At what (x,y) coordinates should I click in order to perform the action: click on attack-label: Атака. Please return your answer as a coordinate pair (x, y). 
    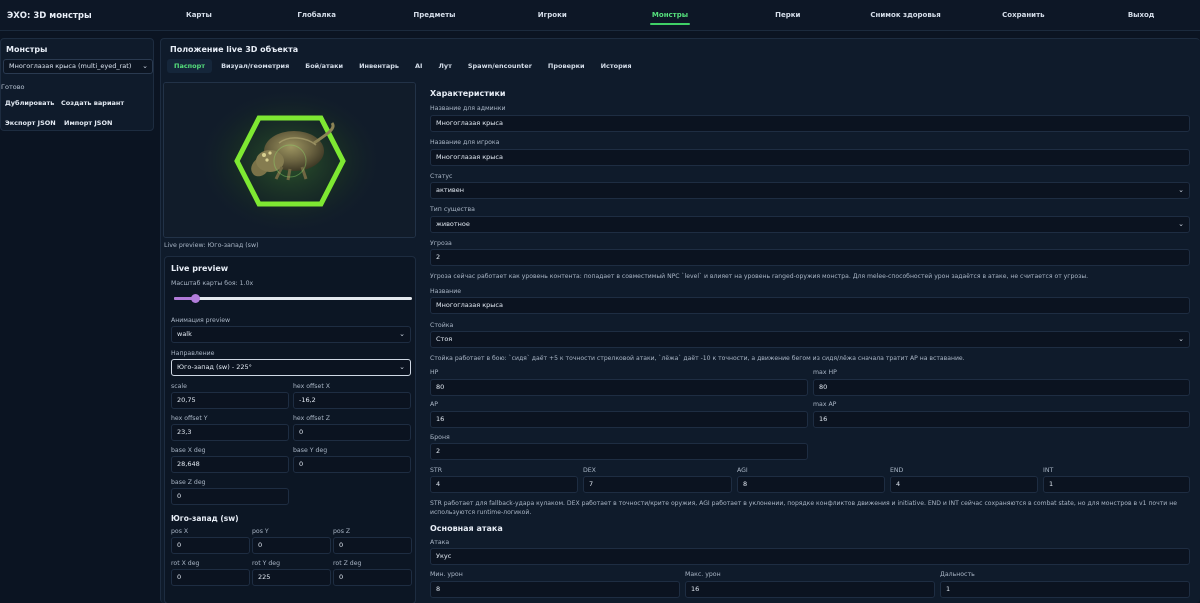
    Looking at the image, I should click on (440, 542).